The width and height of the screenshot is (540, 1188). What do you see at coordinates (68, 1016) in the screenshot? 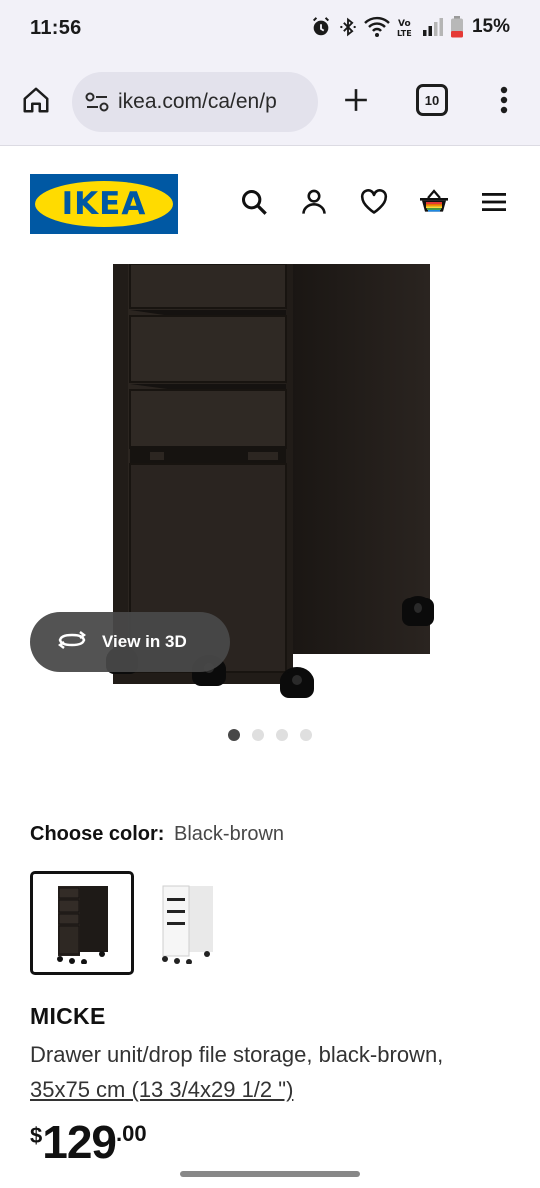
I see `product-name: MICKE` at bounding box center [68, 1016].